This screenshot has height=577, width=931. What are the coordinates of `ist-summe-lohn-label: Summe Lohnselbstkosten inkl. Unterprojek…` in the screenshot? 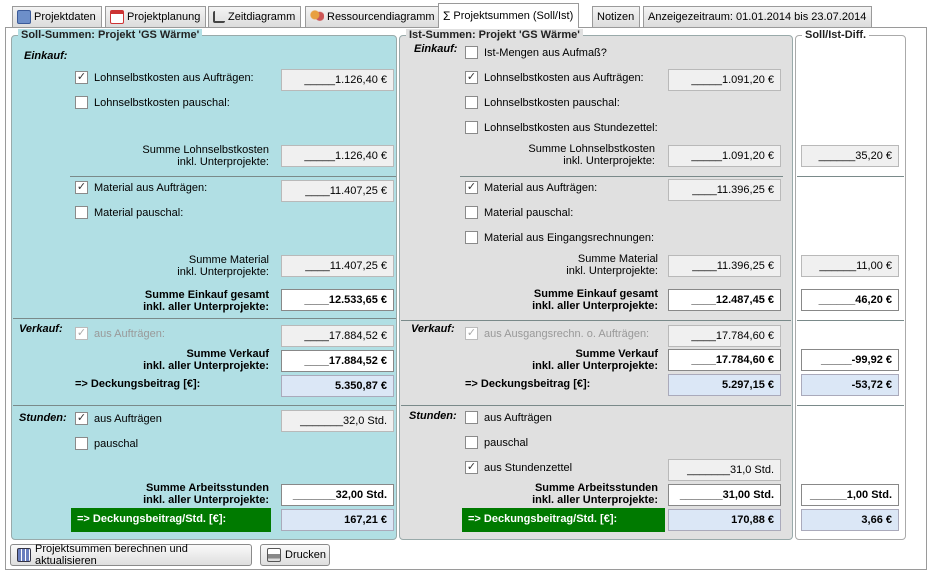 It's located at (591, 155).